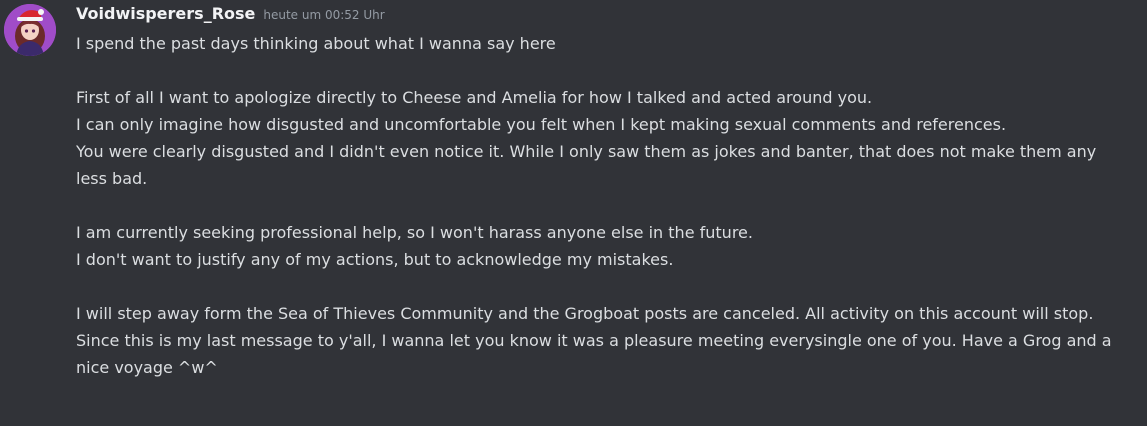 The height and width of the screenshot is (426, 1147). I want to click on message-header: Voidwisperers_Rose heute um 00:52 Uhr, so click(603, 17).